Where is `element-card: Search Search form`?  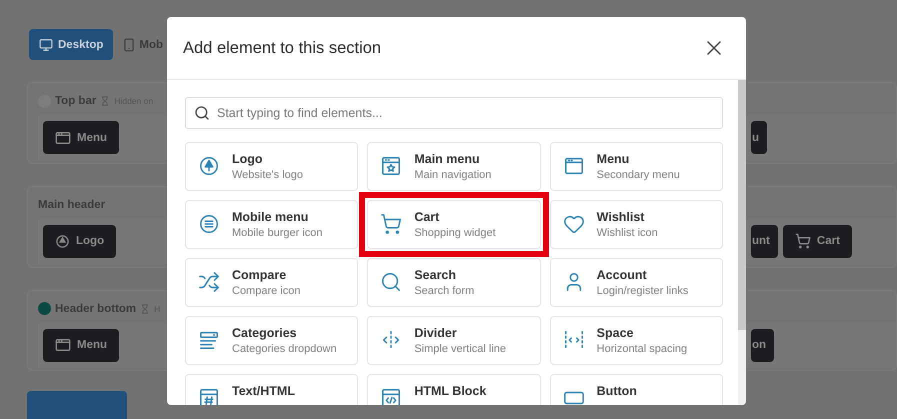 element-card: Search Search form is located at coordinates (454, 282).